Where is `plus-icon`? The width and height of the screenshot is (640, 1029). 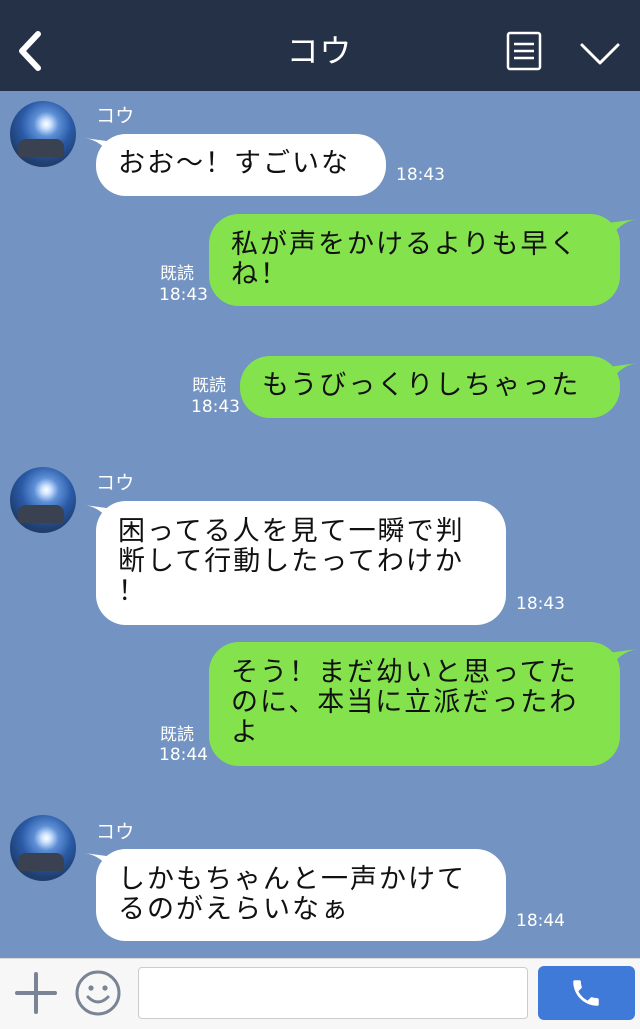
plus-icon is located at coordinates (36, 993).